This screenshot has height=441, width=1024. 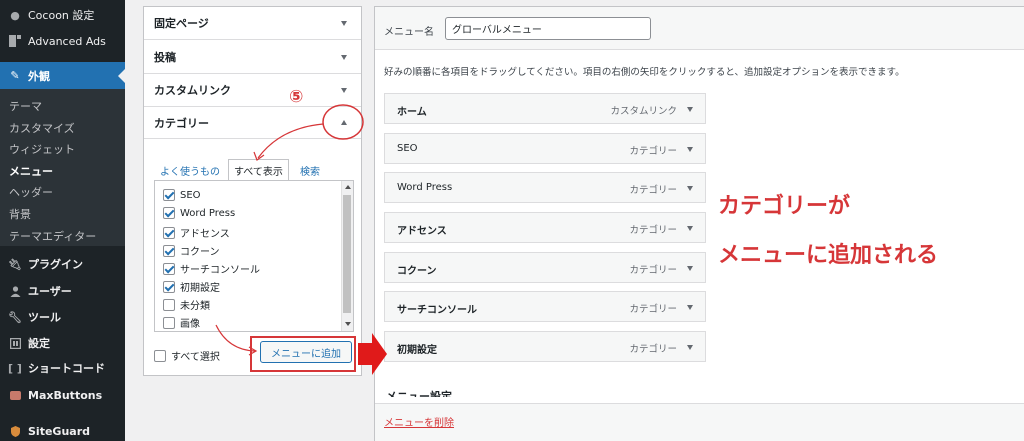 I want to click on annotation-overlay, so click(x=301, y=239).